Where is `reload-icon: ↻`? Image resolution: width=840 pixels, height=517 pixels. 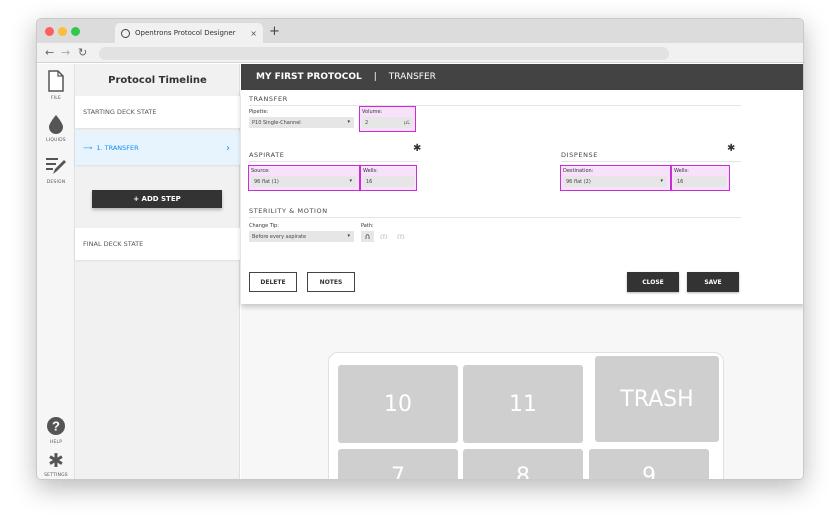 reload-icon: ↻ is located at coordinates (82, 52).